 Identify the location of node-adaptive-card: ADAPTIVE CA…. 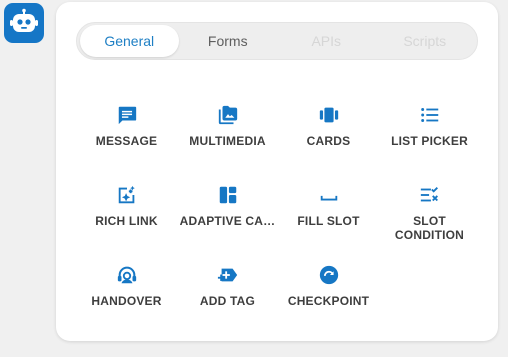
(227, 204).